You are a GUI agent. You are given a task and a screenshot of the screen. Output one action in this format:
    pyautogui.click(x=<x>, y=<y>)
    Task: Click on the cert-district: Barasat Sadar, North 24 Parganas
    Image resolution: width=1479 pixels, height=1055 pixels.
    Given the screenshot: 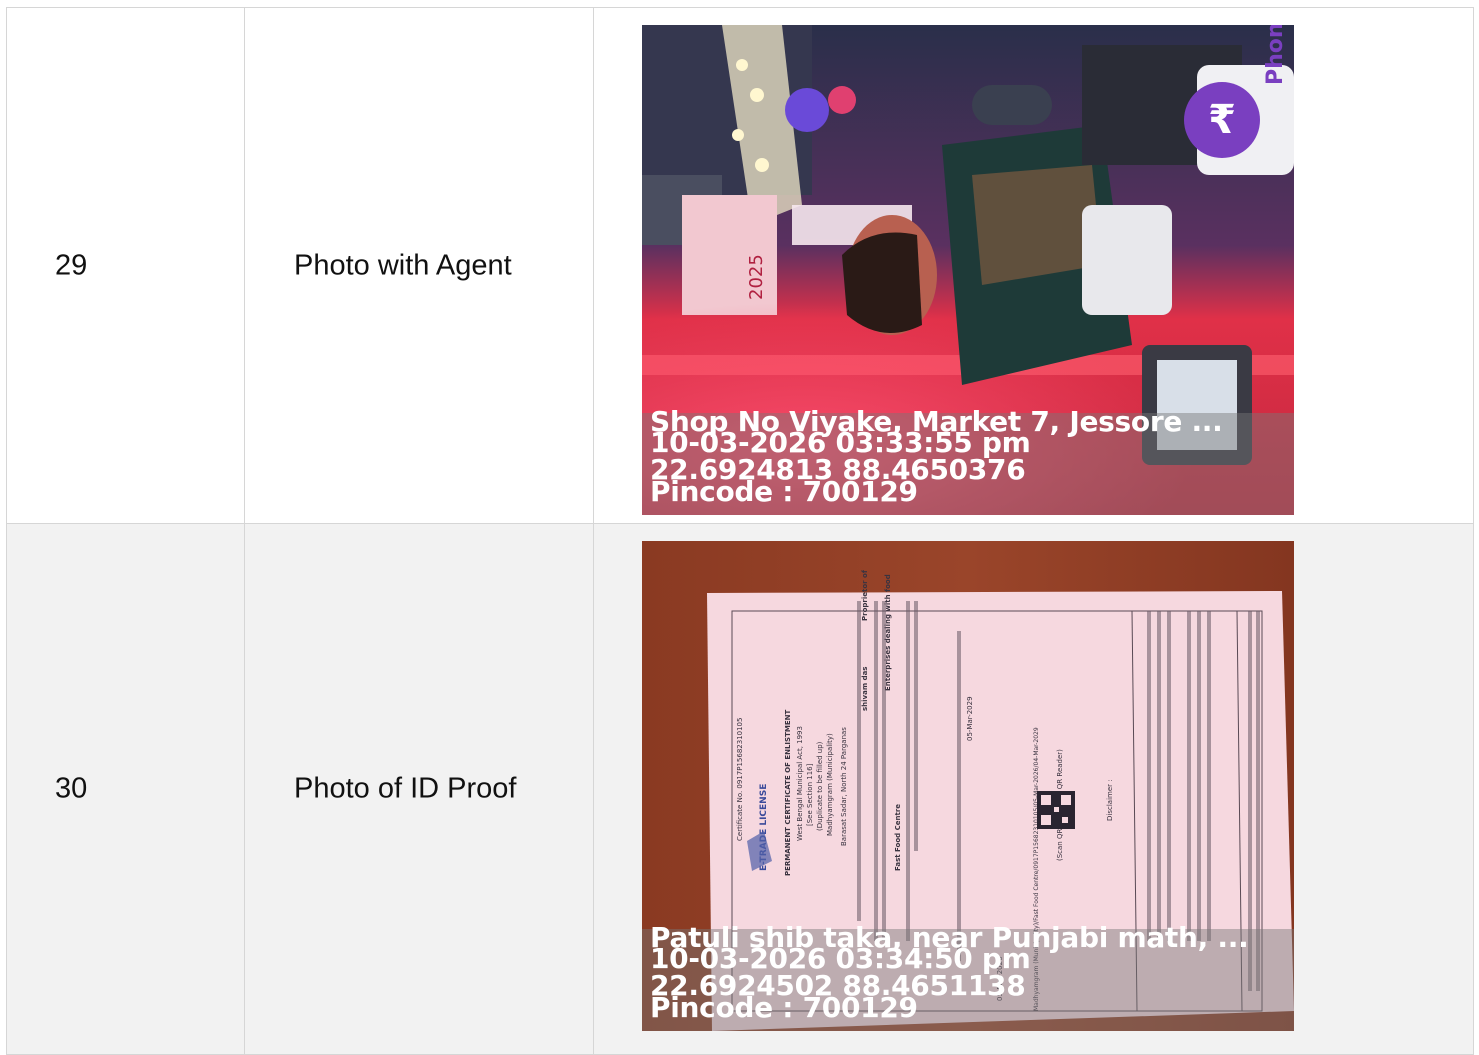 What is the action you would take?
    pyautogui.click(x=844, y=786)
    